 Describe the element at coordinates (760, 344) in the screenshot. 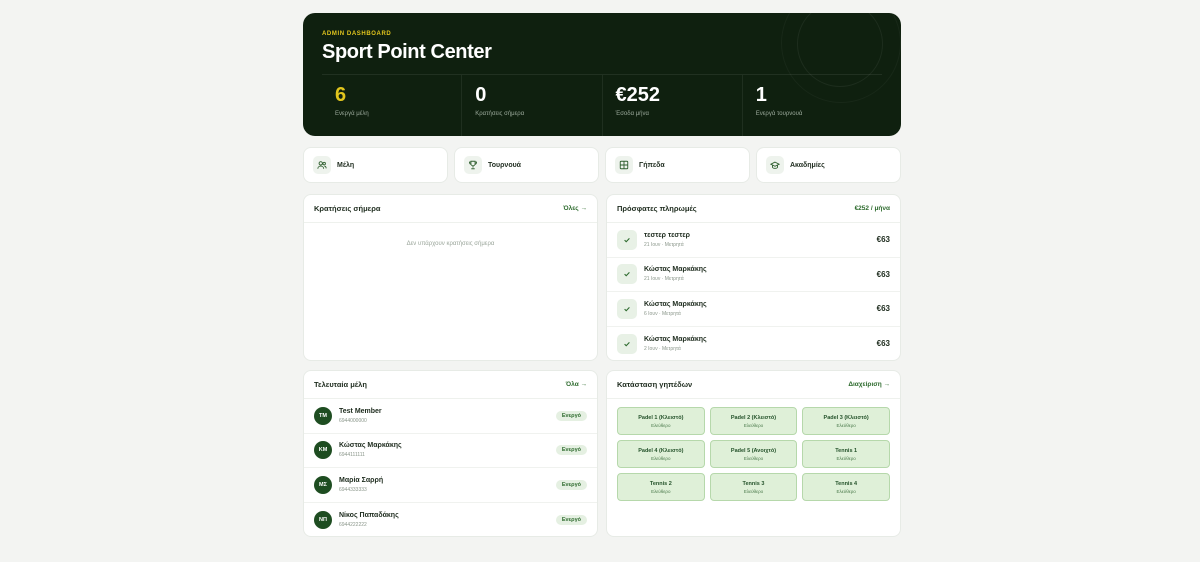

I see `payment-info: Κώστας Μαρκάκης 2 Ιουν · Μετρητά` at that location.